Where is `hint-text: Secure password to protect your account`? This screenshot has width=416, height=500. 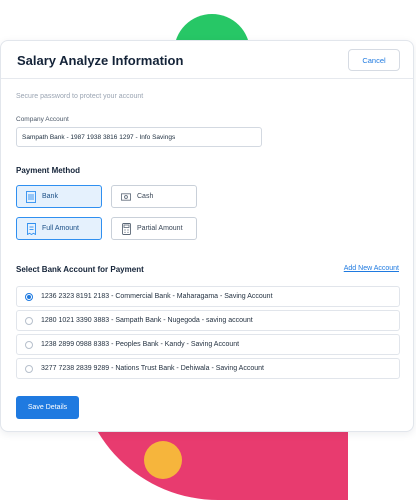
hint-text: Secure password to protect your account is located at coordinates (80, 96).